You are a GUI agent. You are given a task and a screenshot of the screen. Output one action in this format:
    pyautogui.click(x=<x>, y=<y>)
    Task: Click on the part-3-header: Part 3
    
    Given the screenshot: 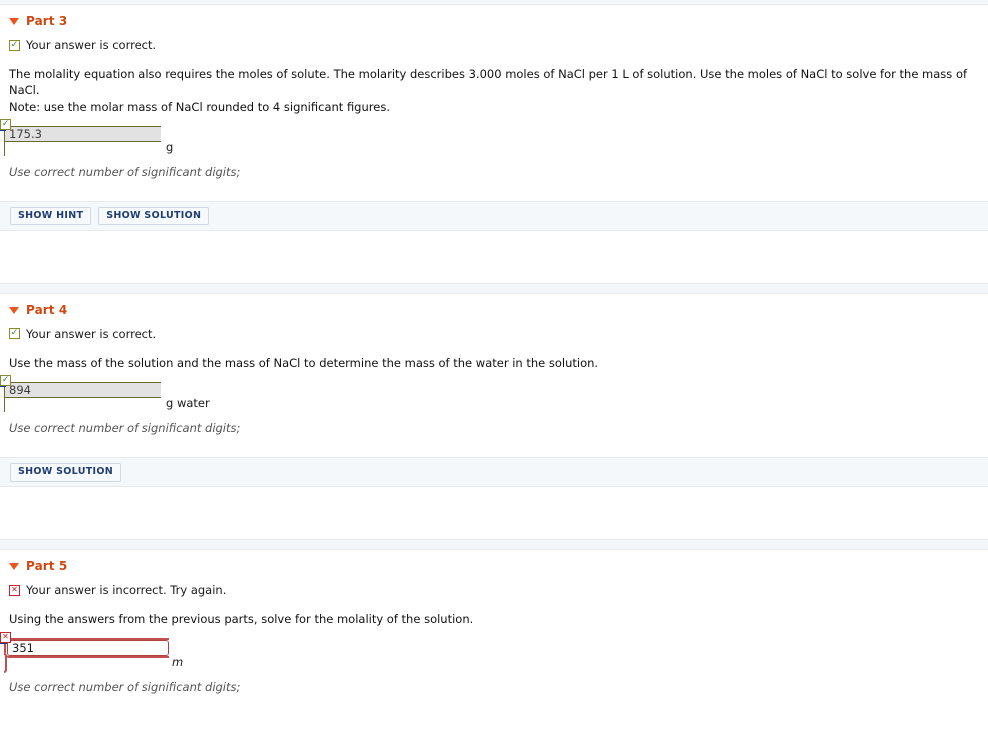 What is the action you would take?
    pyautogui.click(x=494, y=16)
    